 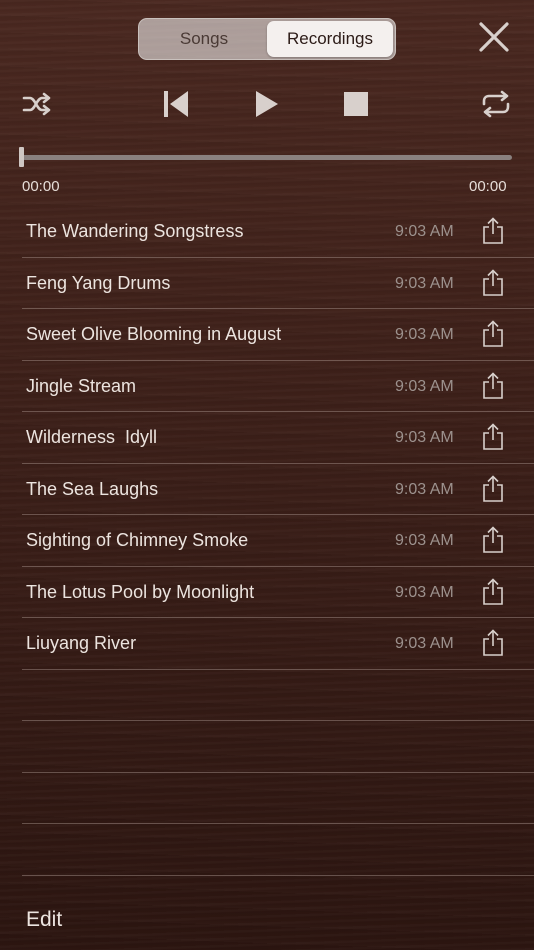 I want to click on progress-thumb, so click(x=21, y=157).